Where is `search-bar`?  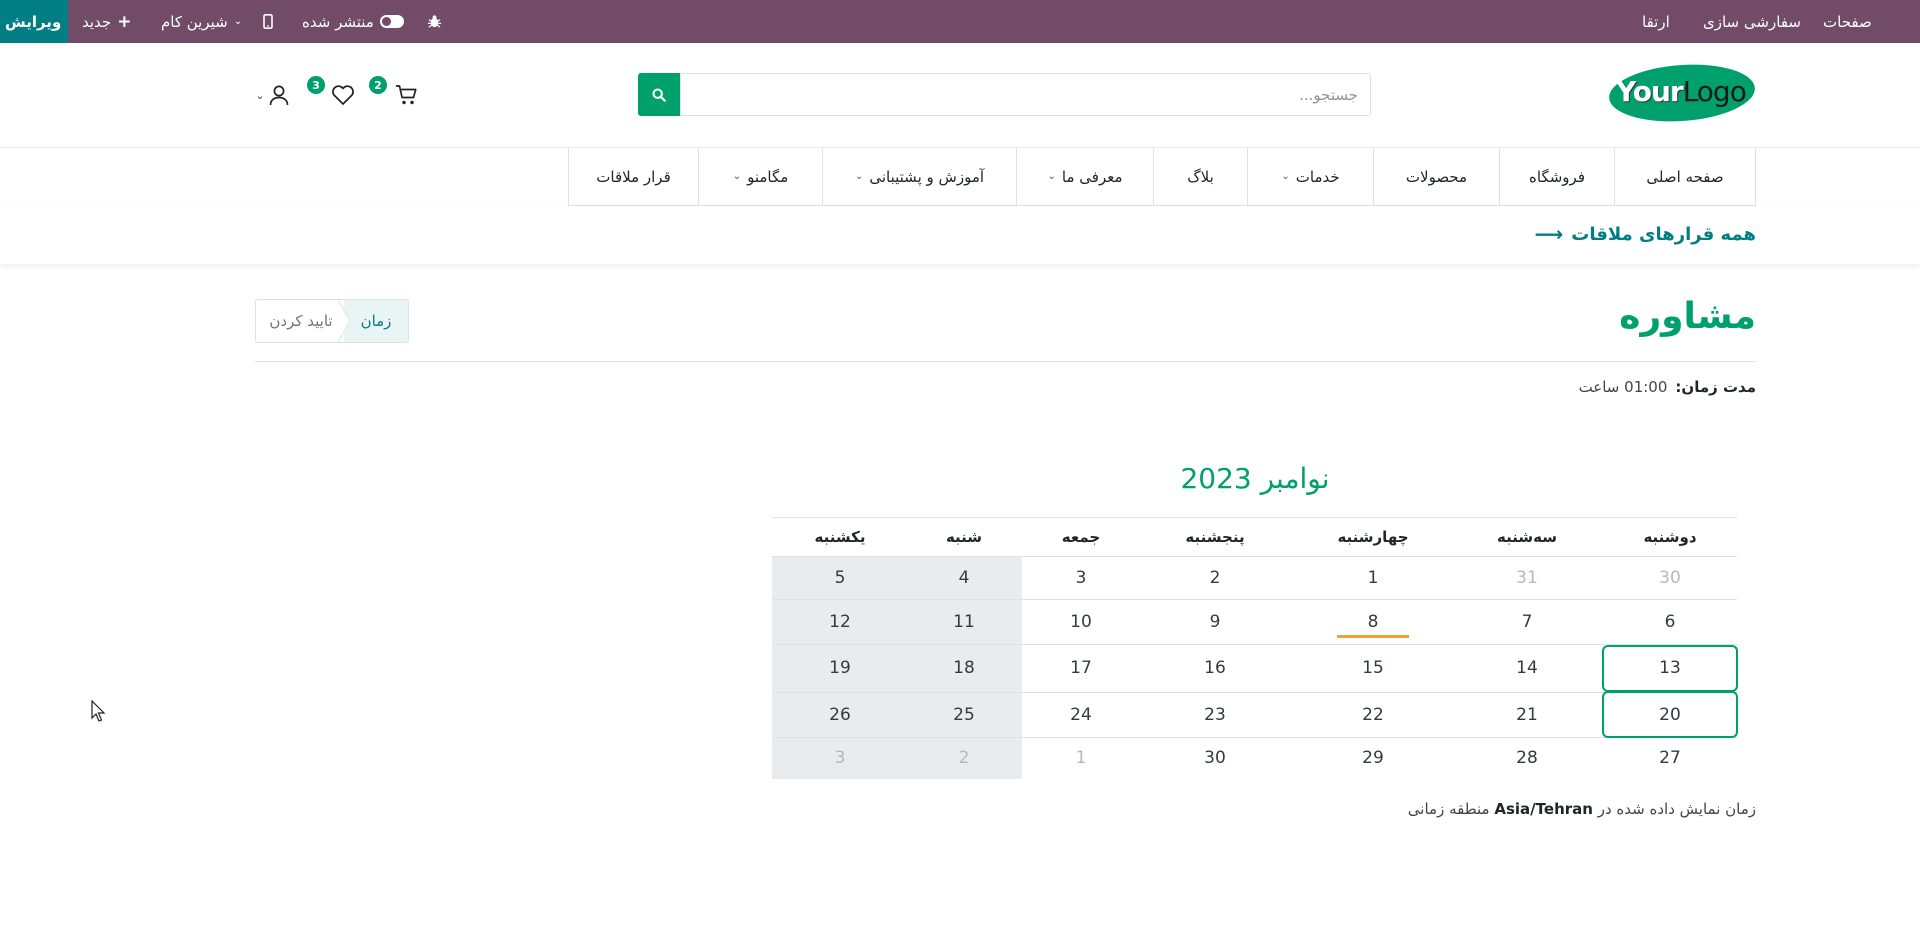 search-bar is located at coordinates (1004, 94).